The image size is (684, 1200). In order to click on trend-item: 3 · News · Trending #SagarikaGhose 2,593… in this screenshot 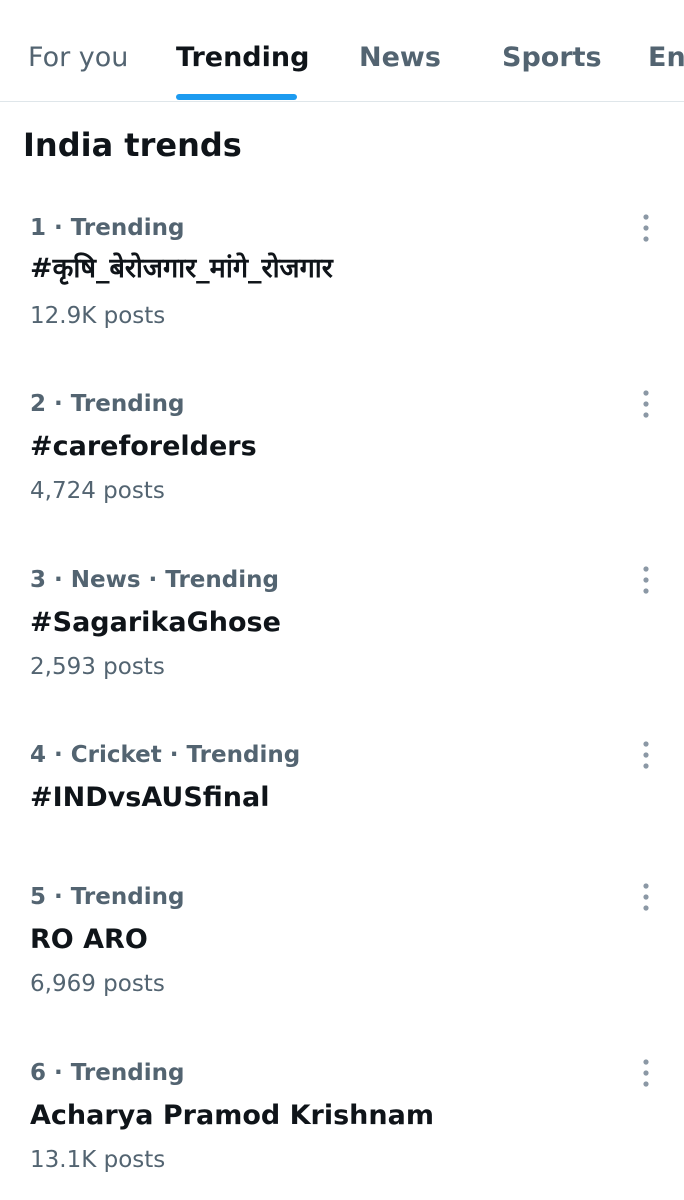, I will do `click(342, 634)`.